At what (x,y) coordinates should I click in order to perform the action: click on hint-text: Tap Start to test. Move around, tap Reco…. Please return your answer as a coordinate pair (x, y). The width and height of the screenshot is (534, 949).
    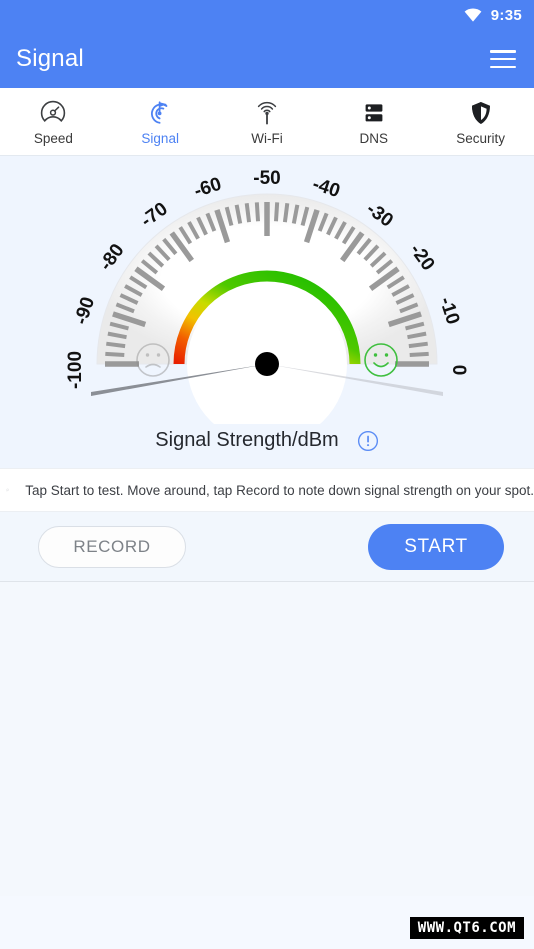
    Looking at the image, I should click on (279, 490).